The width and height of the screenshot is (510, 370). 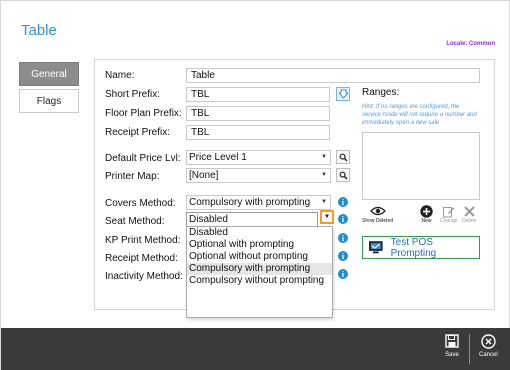 I want to click on printer-map-value: [None], so click(x=204, y=175).